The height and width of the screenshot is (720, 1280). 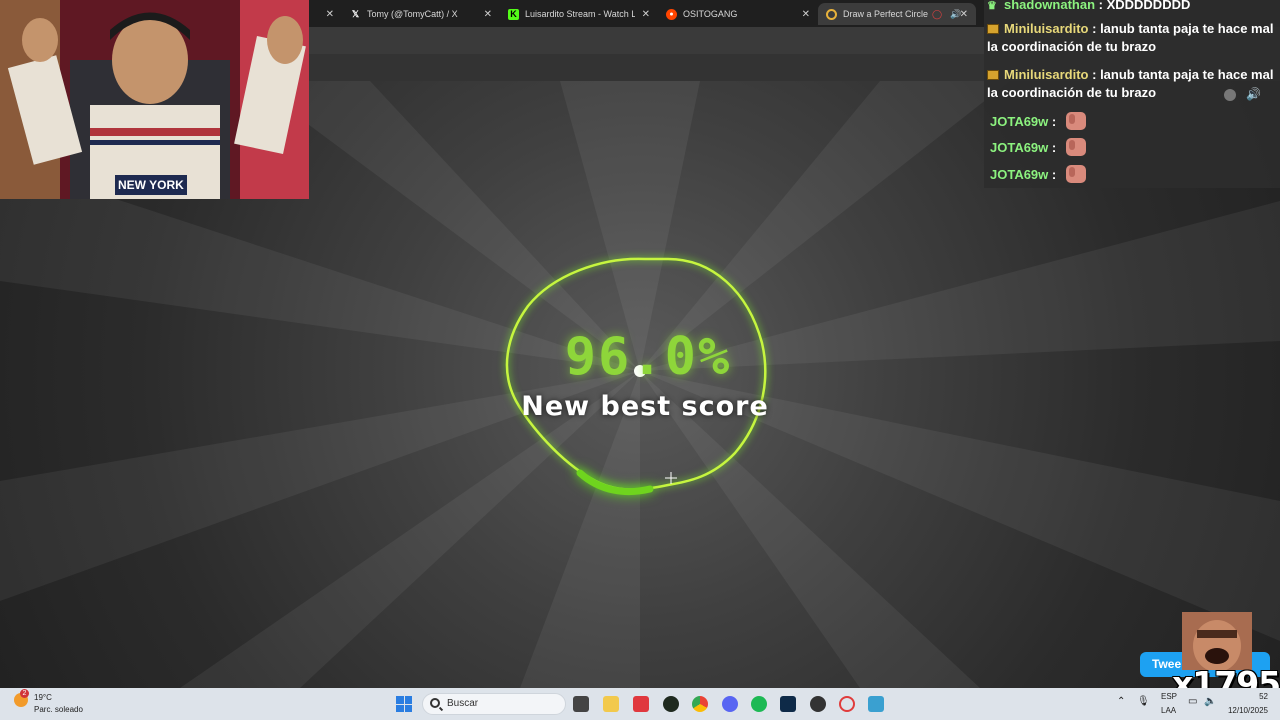 What do you see at coordinates (818, 704) in the screenshot?
I see `app-dark-icon` at bounding box center [818, 704].